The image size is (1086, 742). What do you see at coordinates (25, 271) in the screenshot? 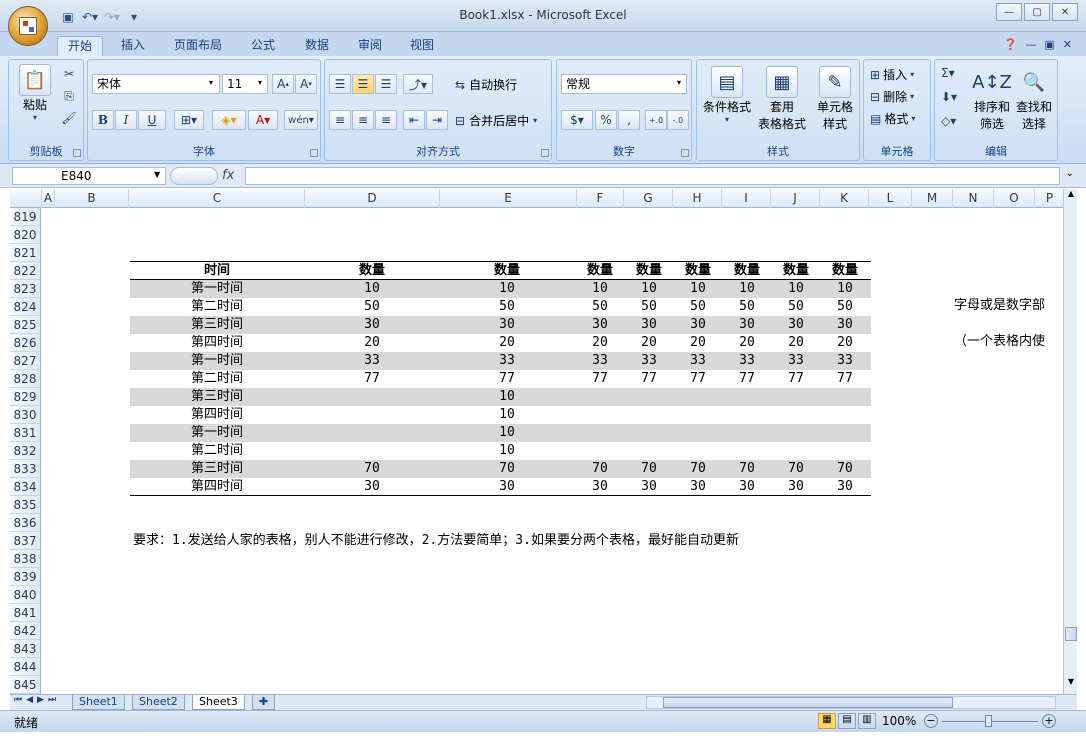
I see `row-header: 822` at bounding box center [25, 271].